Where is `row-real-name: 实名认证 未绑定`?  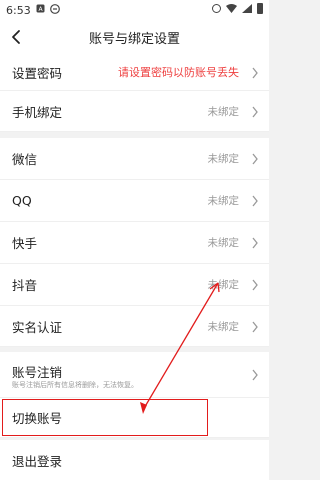 row-real-name: 实名认证 未绑定 is located at coordinates (134, 326).